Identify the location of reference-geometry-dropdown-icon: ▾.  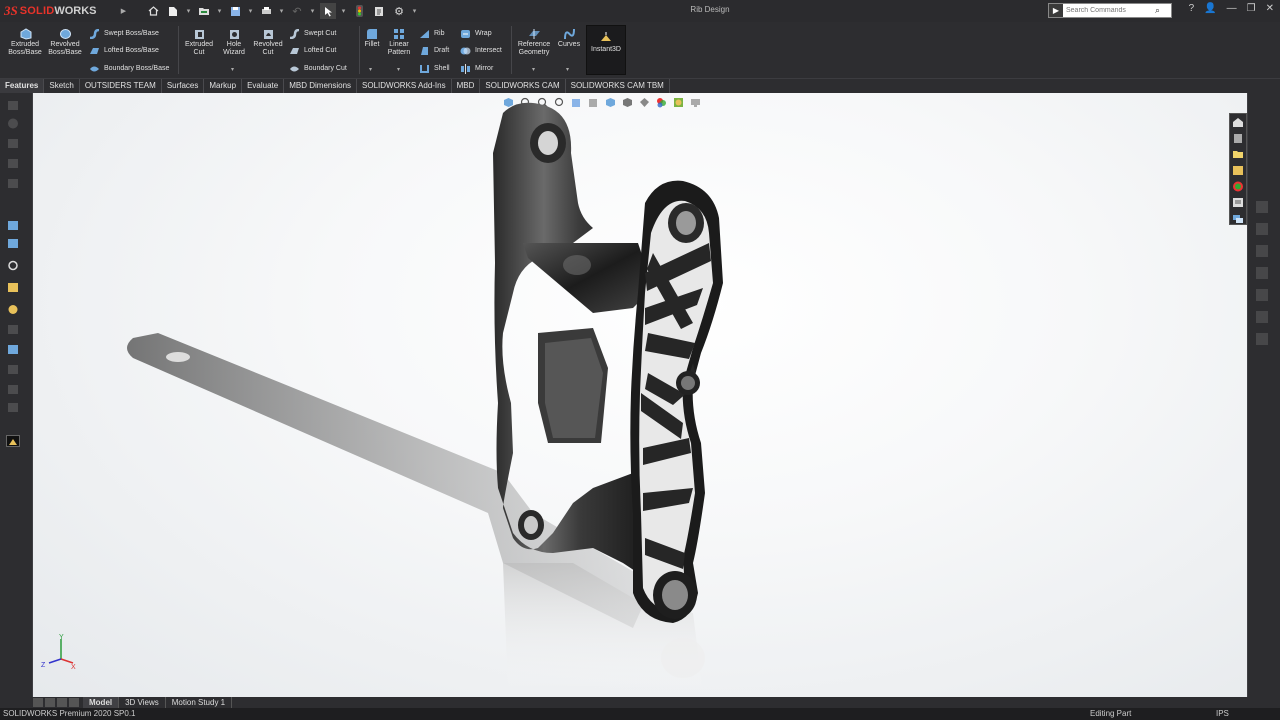
(533, 69).